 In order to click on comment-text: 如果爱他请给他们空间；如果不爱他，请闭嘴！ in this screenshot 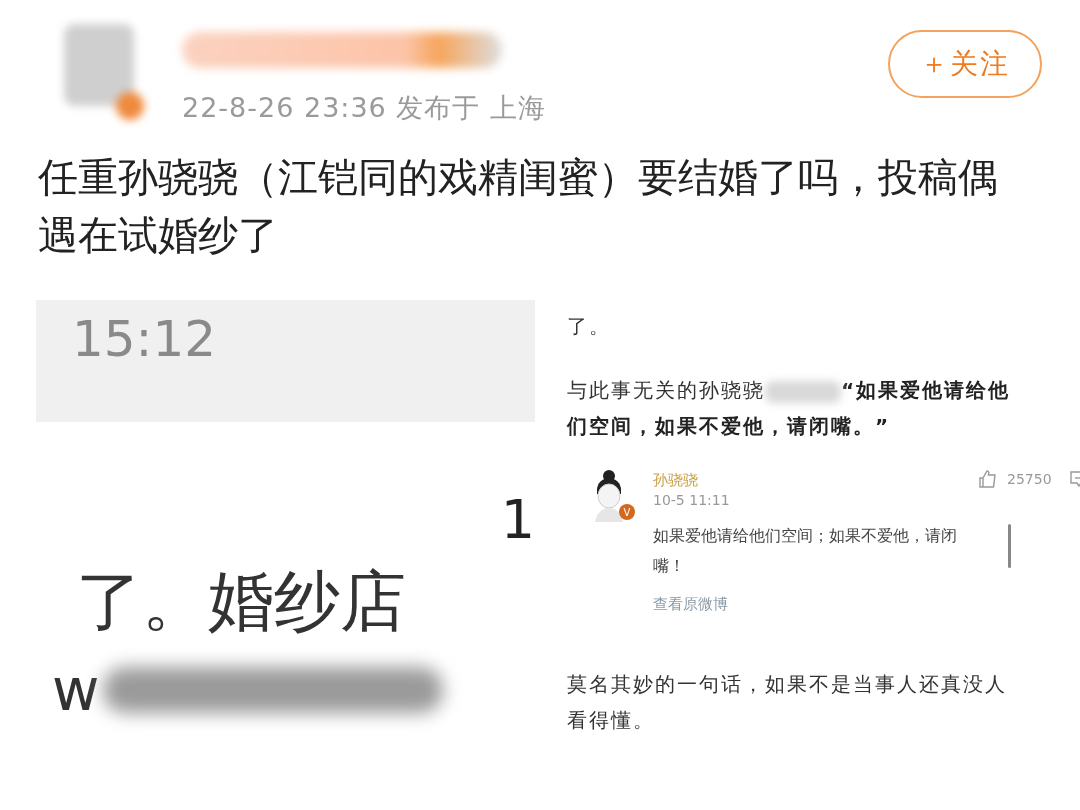, I will do `click(805, 551)`.